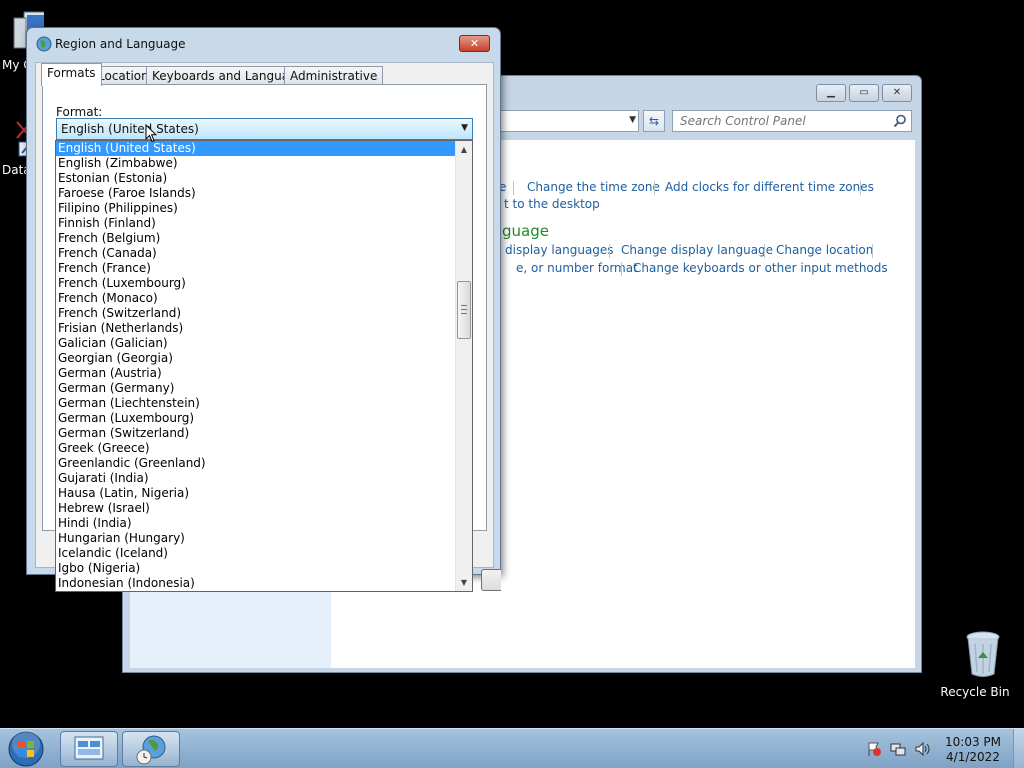 The height and width of the screenshot is (768, 1024). I want to click on format-option: English (Zimbabwe), so click(255, 163).